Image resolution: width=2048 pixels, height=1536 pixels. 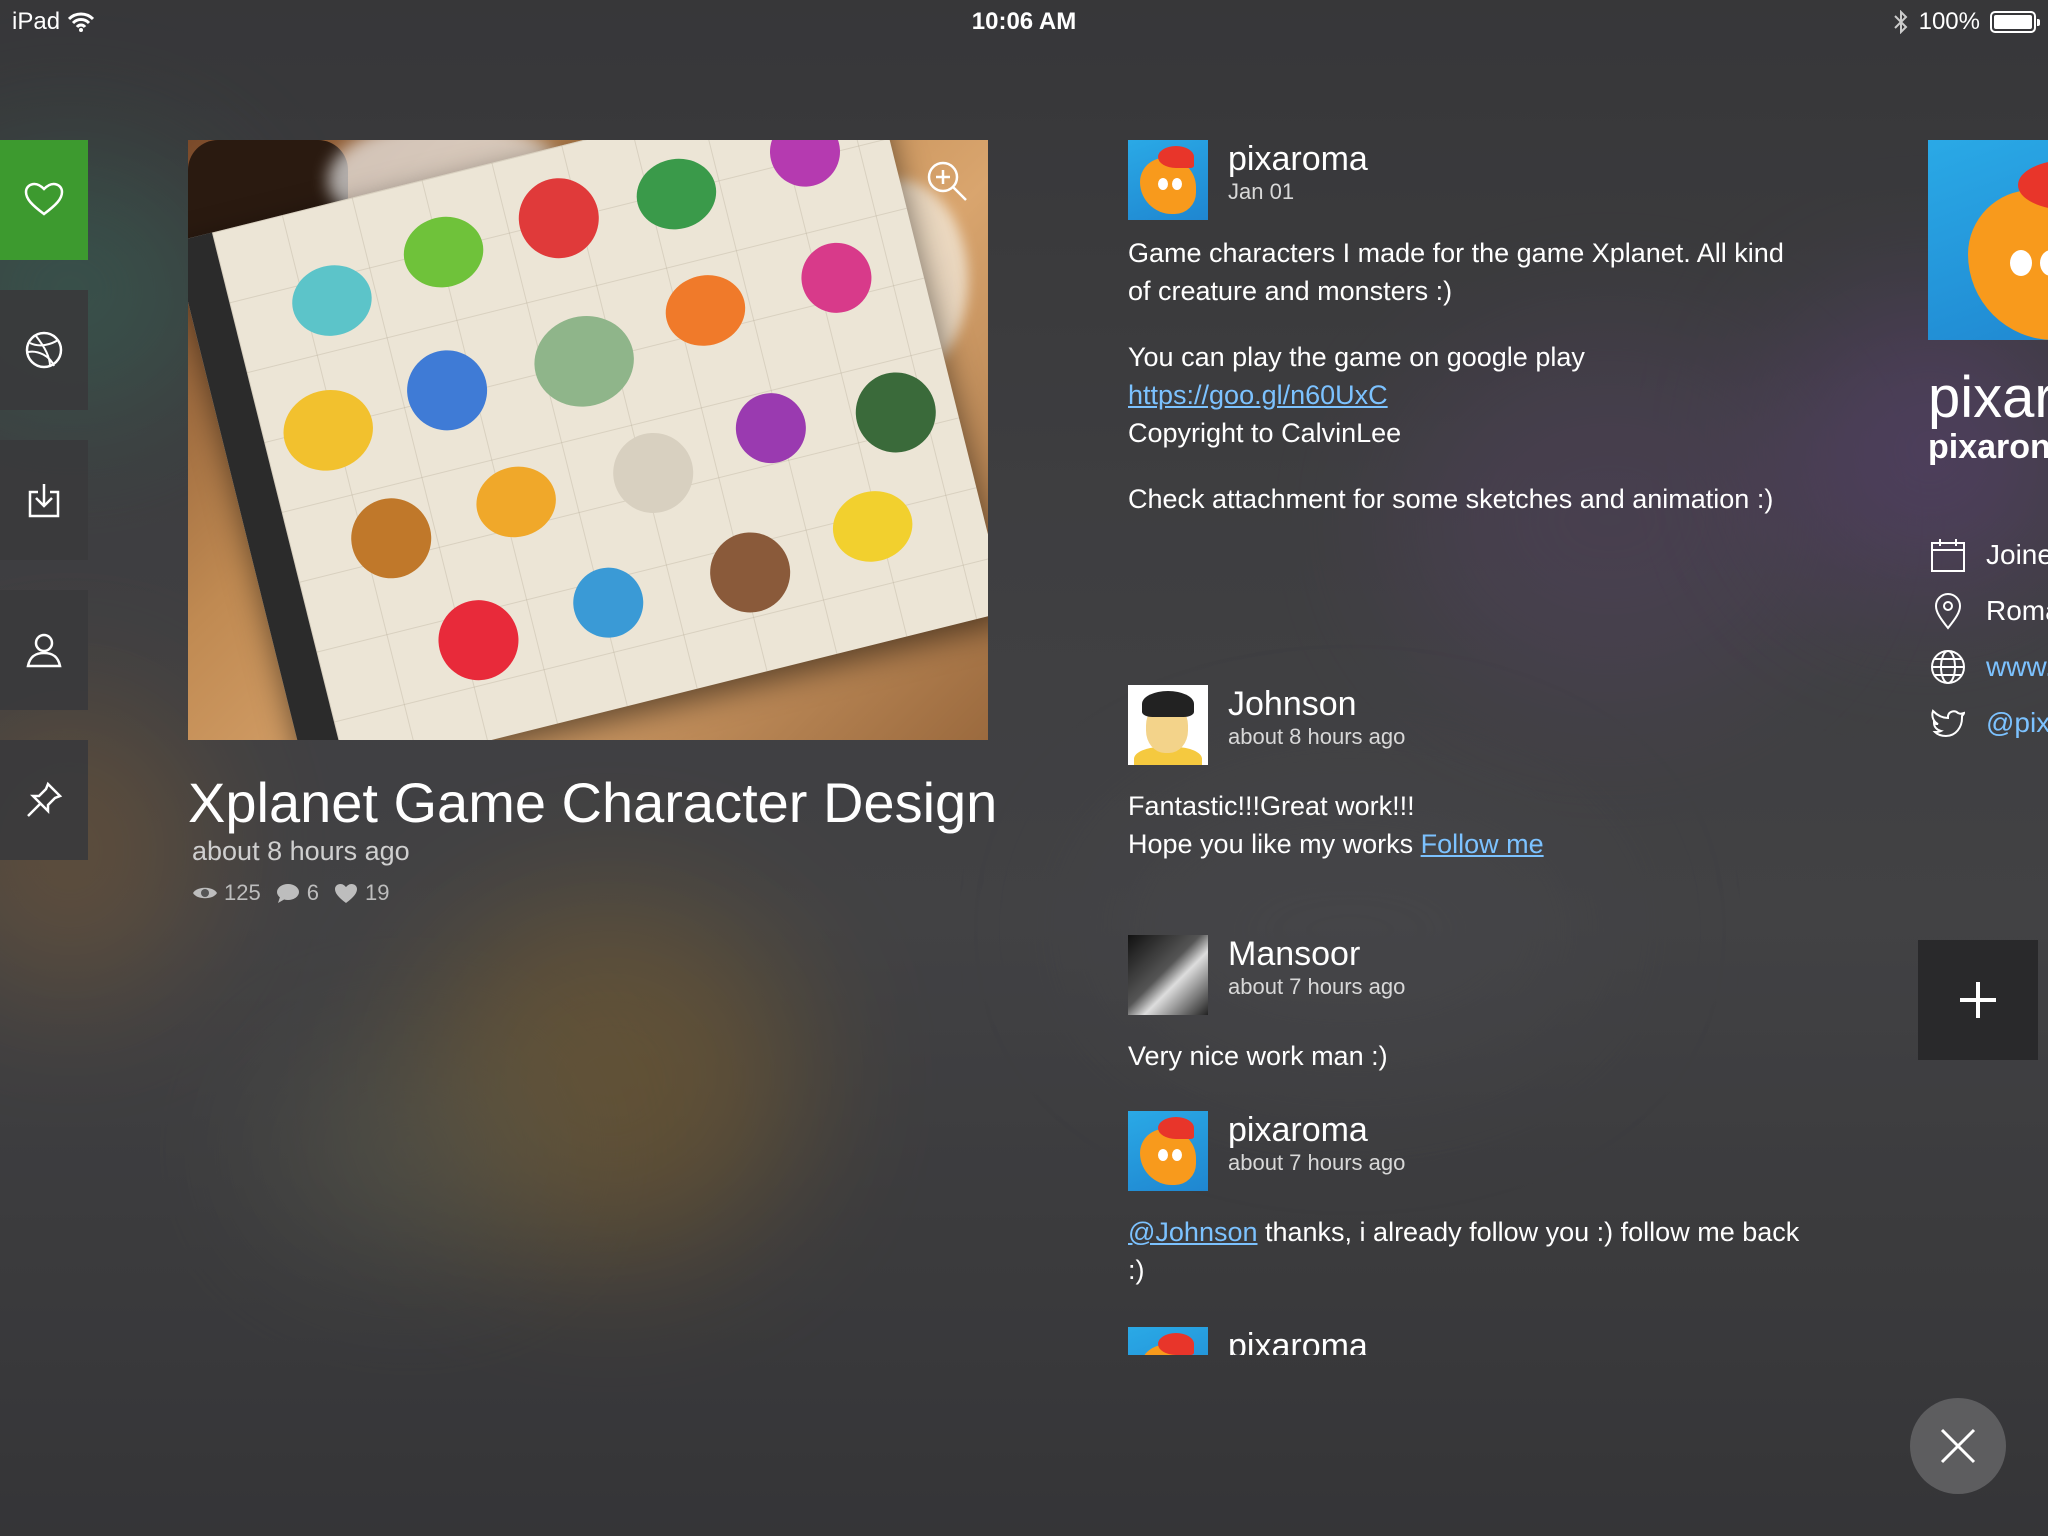 I want to click on google-play-link: https://goo.gl/n60UxC, so click(x=1258, y=395).